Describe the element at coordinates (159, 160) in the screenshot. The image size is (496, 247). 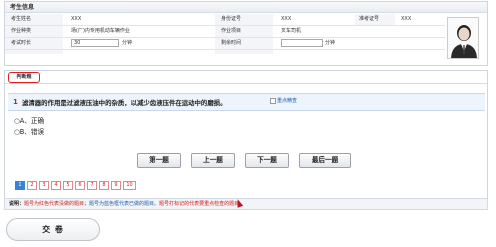
I see `first-question-button: 第一题` at that location.